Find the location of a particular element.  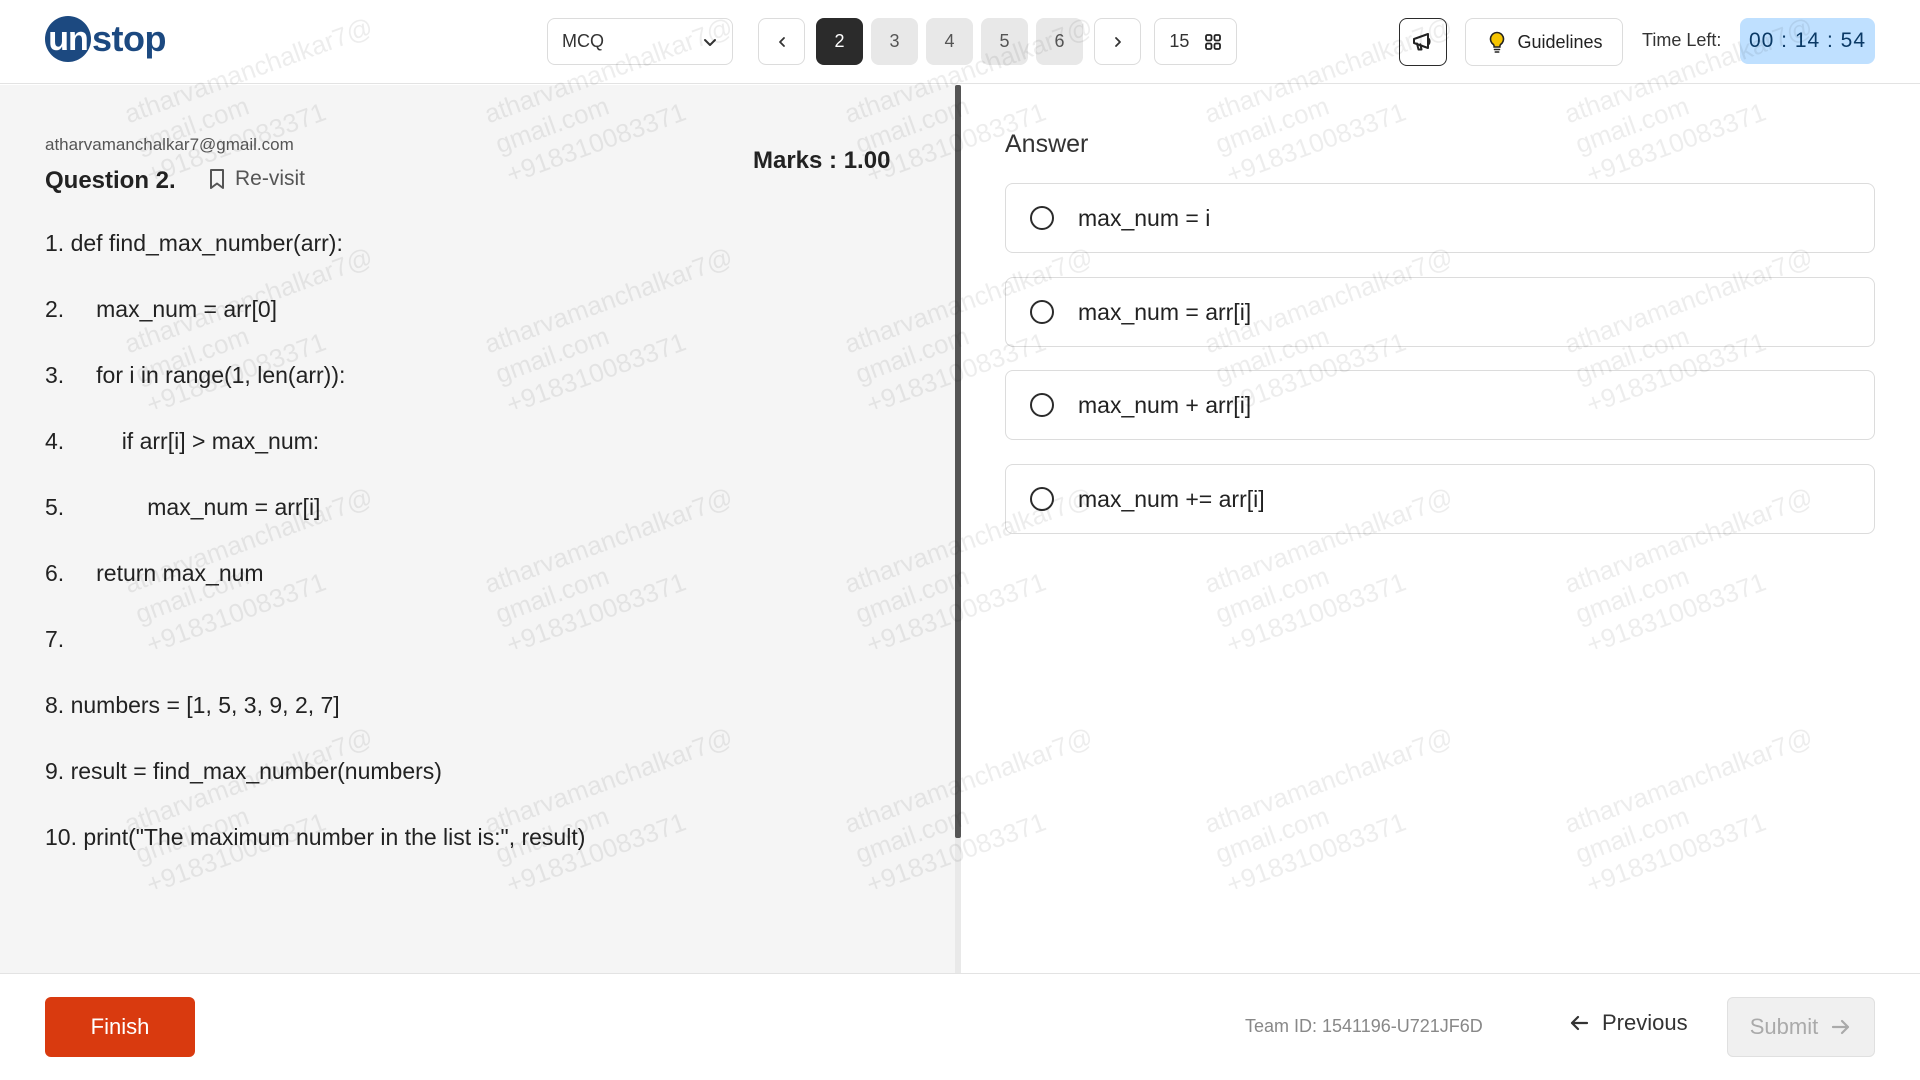

submit-button: Submit is located at coordinates (1801, 1027).